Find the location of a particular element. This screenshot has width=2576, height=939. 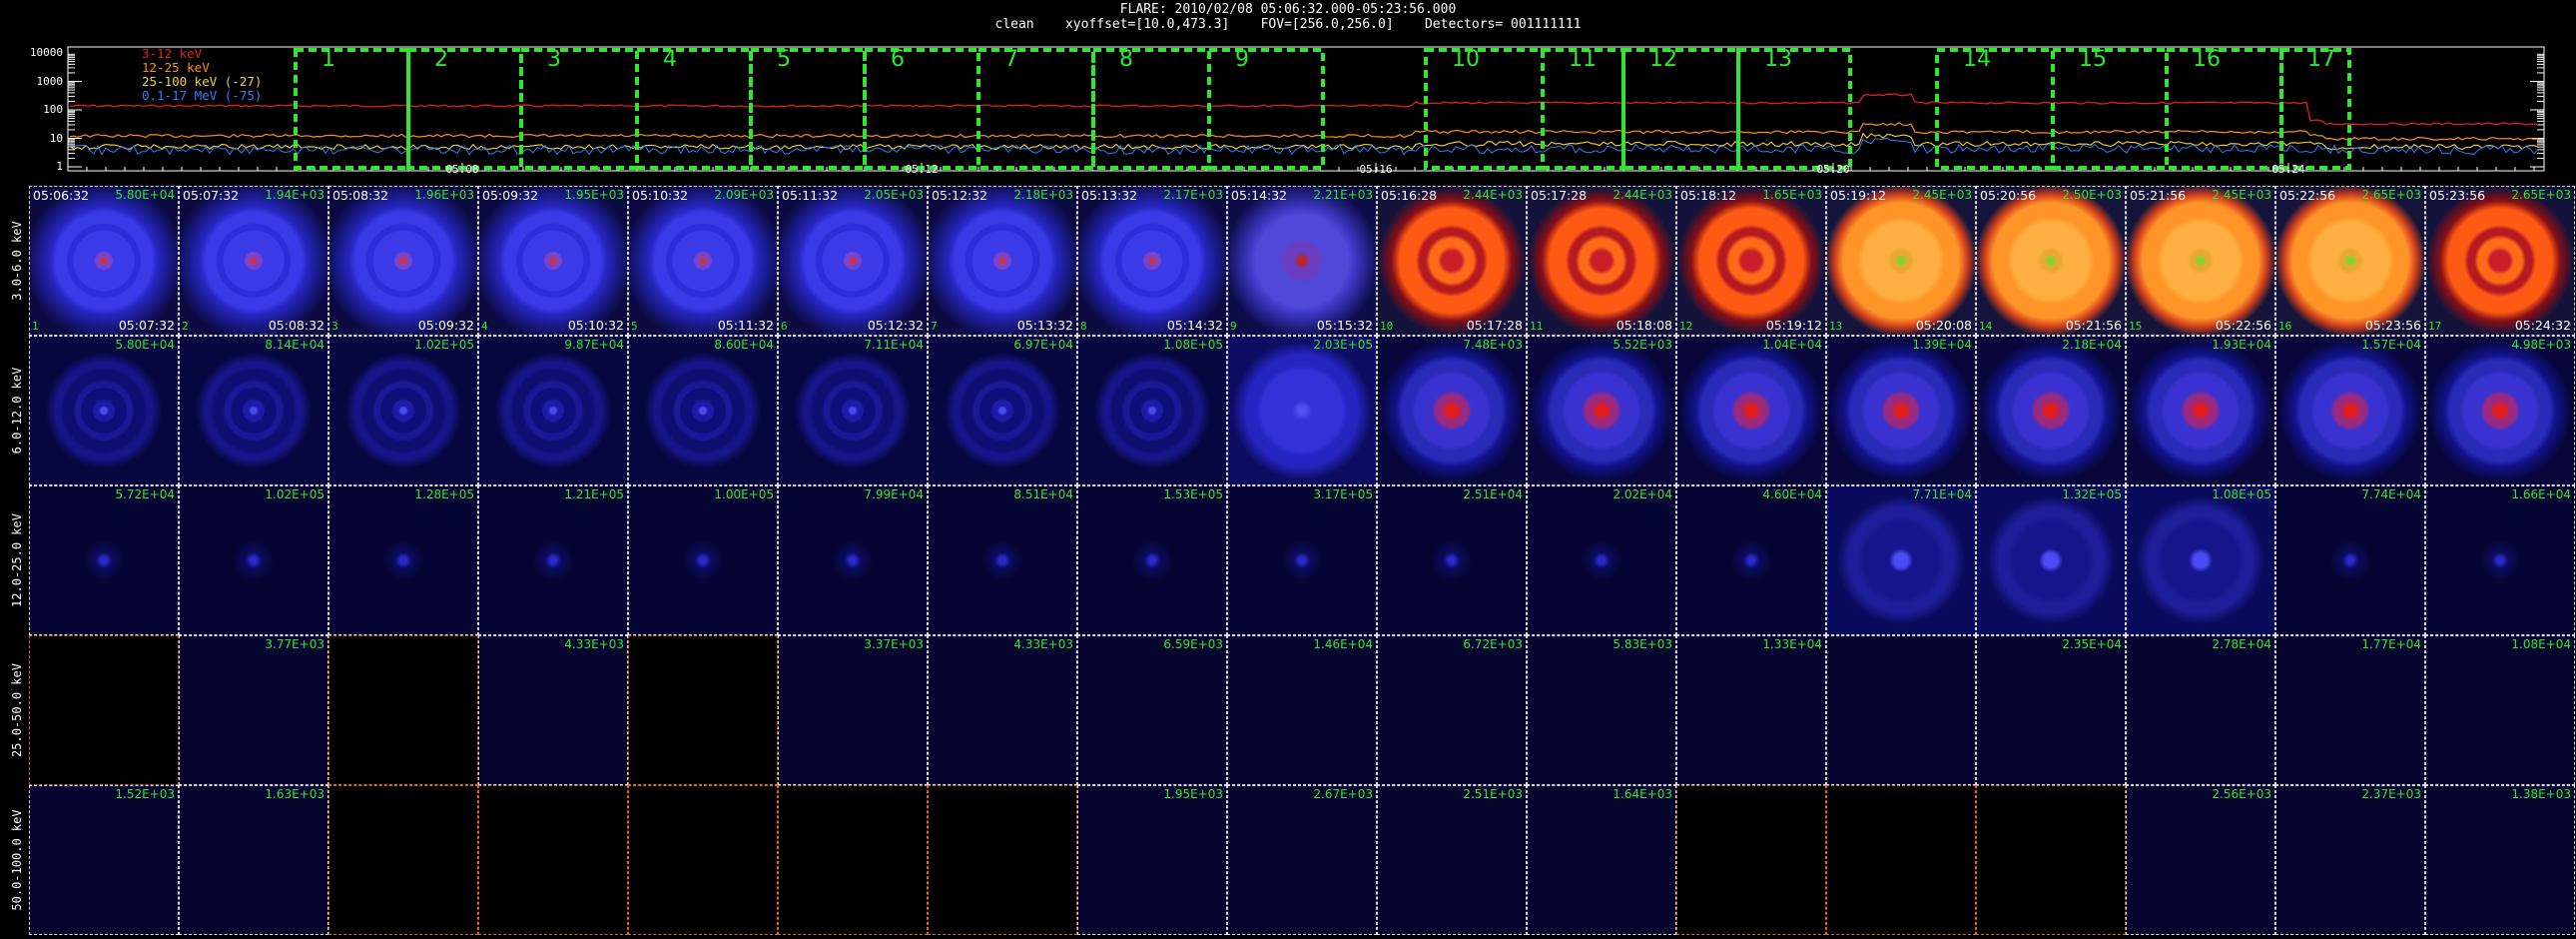

image-cell: 6.72E+03 is located at coordinates (1452, 710).